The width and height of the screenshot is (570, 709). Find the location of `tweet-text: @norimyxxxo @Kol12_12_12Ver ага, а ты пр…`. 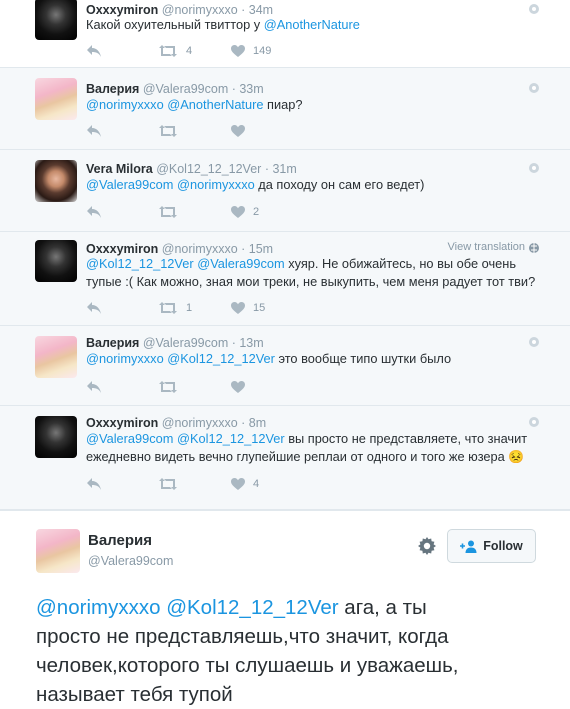

tweet-text: @norimyxxxo @Kol12_12_12Ver ага, а ты пр… is located at coordinates (247, 651).